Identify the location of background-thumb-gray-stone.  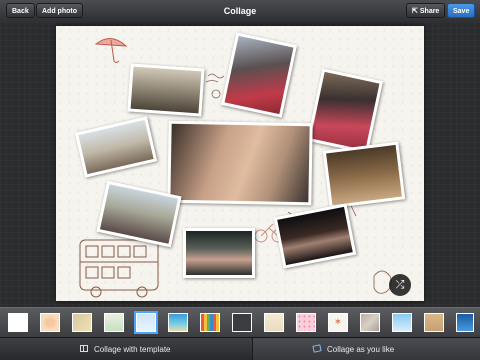
(370, 322).